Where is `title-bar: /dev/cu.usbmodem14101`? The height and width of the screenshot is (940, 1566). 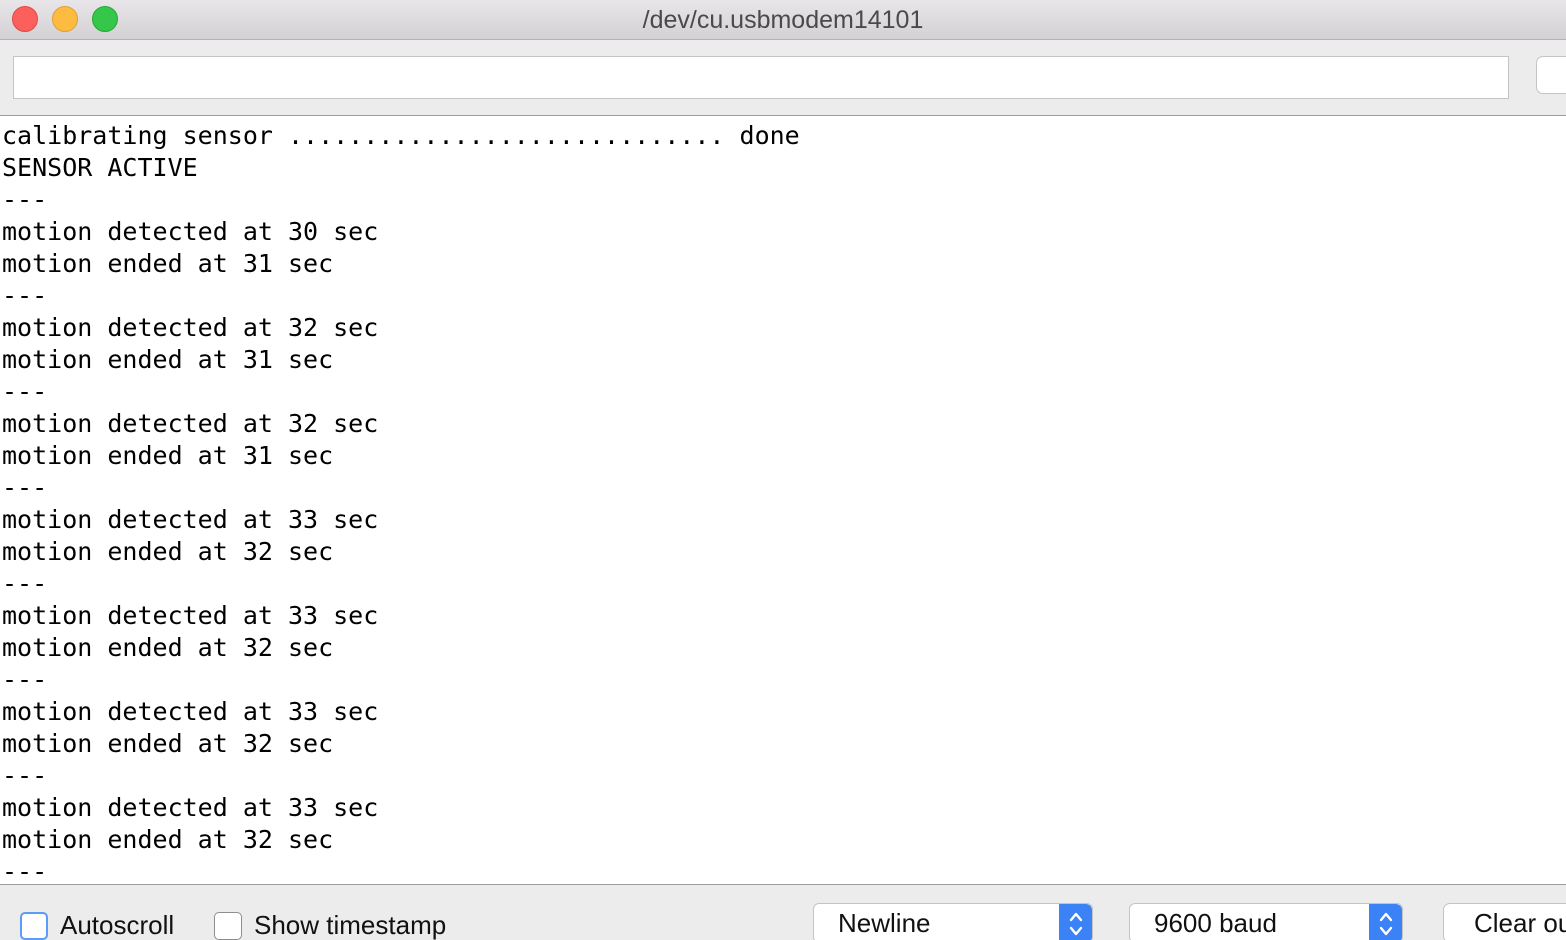
title-bar: /dev/cu.usbmodem14101 is located at coordinates (783, 20).